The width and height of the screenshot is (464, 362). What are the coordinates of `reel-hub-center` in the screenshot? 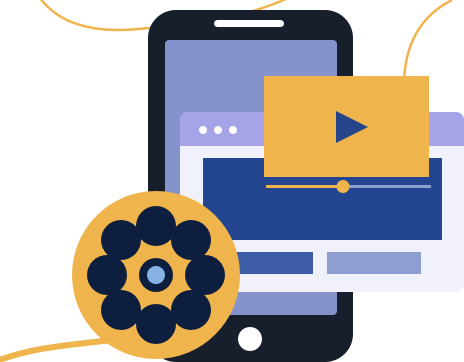 It's located at (156, 275).